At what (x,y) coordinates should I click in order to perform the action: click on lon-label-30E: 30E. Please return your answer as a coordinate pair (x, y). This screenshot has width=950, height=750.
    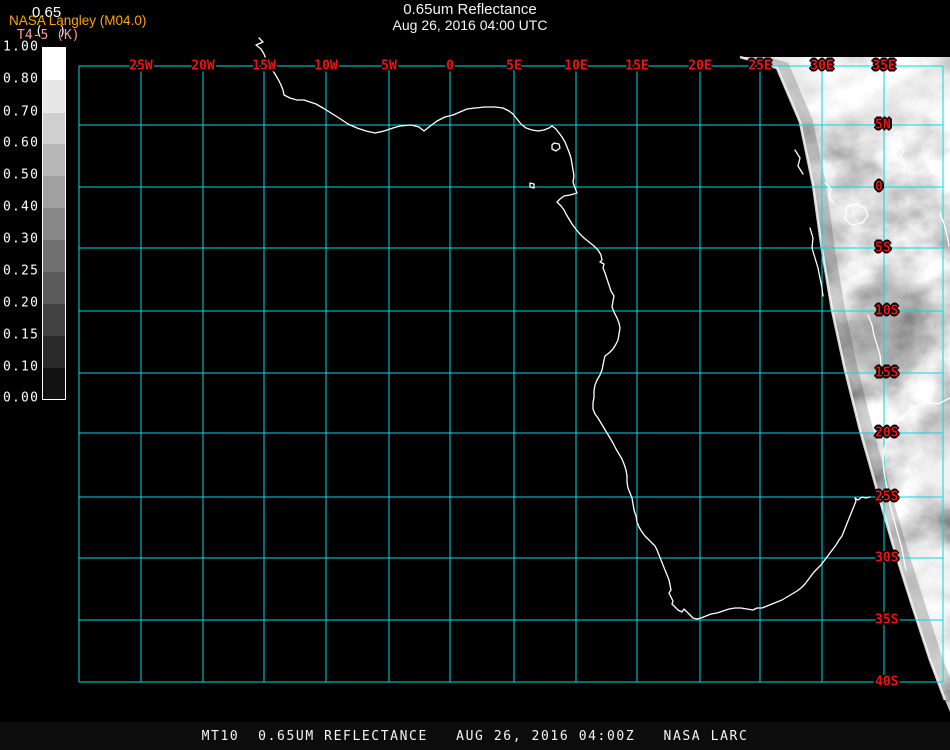
    Looking at the image, I should click on (822, 66).